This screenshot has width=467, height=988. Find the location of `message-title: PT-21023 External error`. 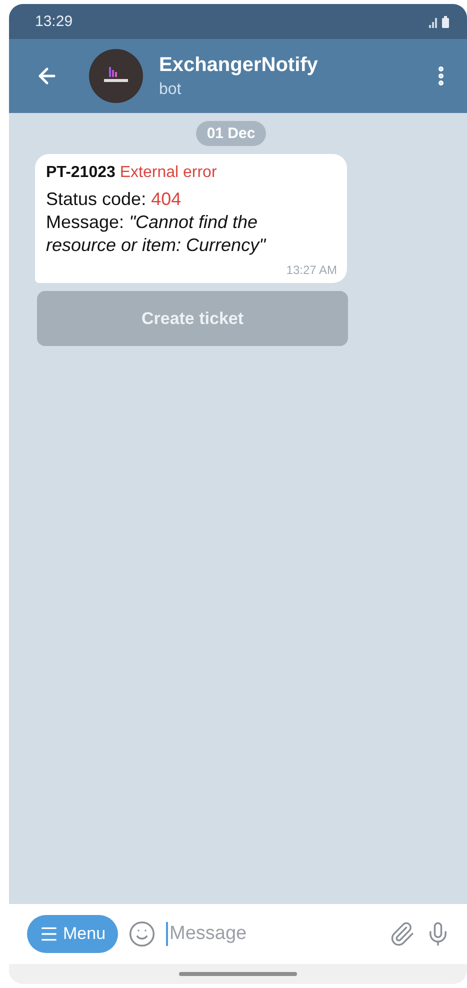

message-title: PT-21023 External error is located at coordinates (132, 173).